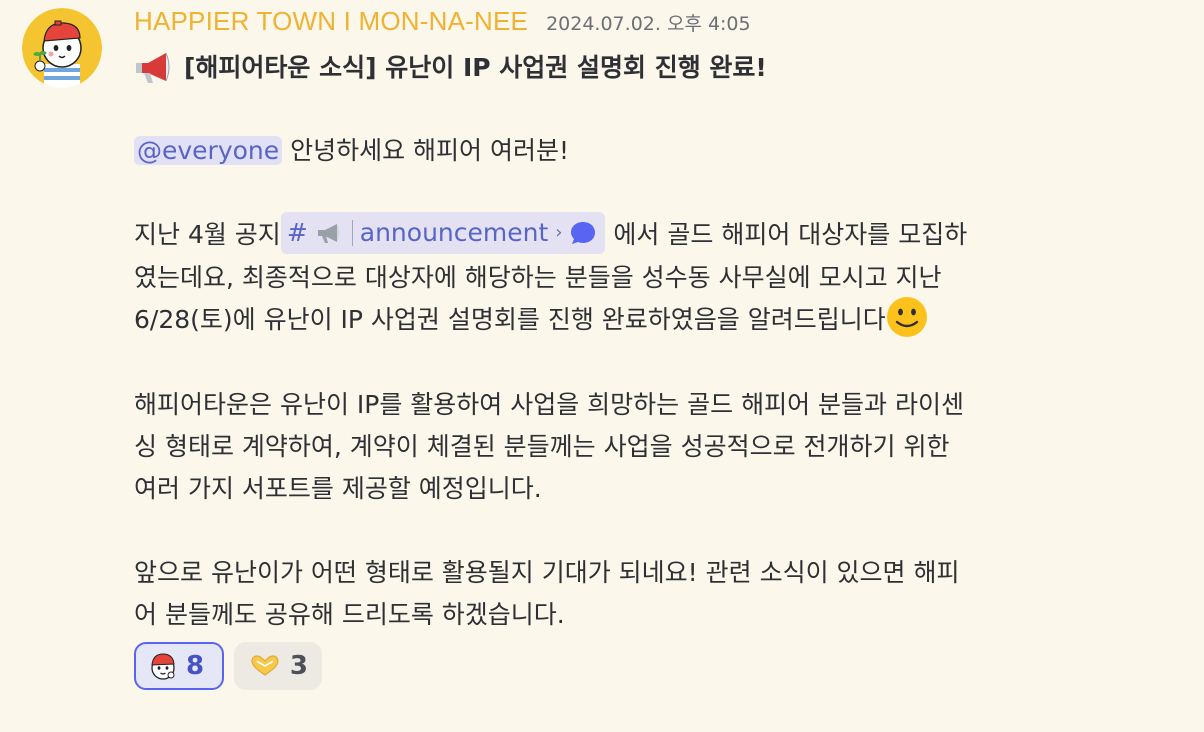 The height and width of the screenshot is (732, 1204). Describe the element at coordinates (352, 233) in the screenshot. I see `chip-separator` at that location.